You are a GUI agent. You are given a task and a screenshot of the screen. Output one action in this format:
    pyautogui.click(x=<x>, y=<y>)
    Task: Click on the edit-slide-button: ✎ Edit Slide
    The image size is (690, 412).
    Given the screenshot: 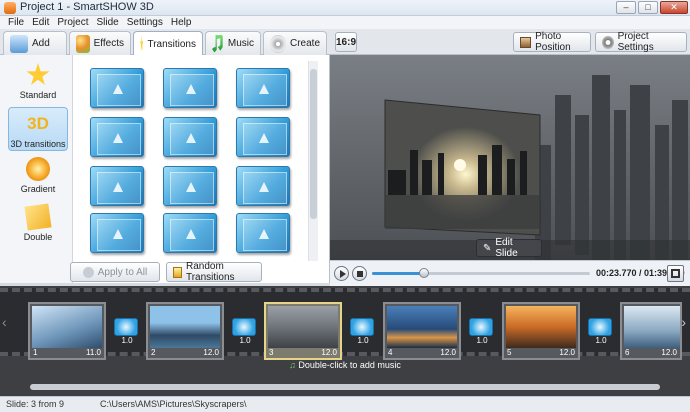 What is the action you would take?
    pyautogui.click(x=509, y=248)
    